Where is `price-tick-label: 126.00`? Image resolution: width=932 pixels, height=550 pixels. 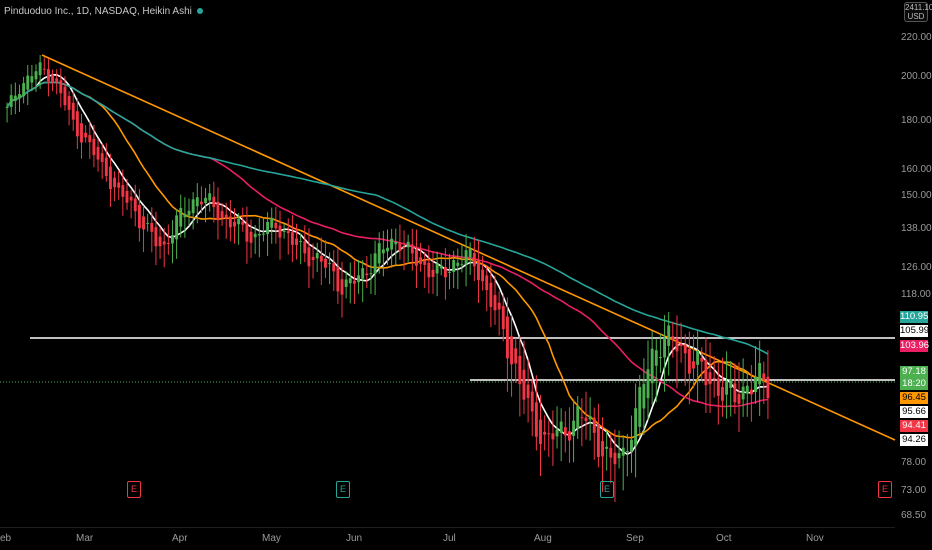
price-tick-label: 126.00 is located at coordinates (916, 267).